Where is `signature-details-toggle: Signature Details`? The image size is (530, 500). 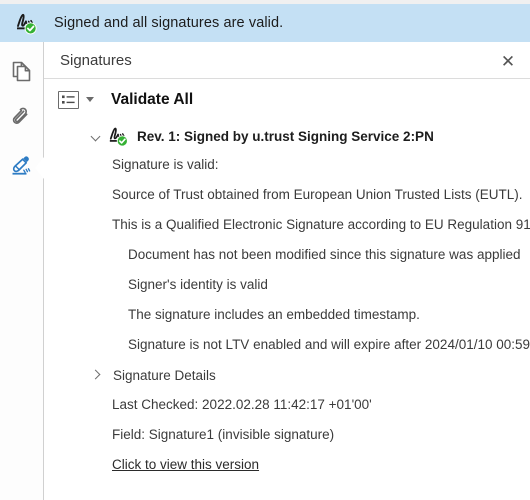
signature-details-toggle: Signature Details is located at coordinates (287, 375).